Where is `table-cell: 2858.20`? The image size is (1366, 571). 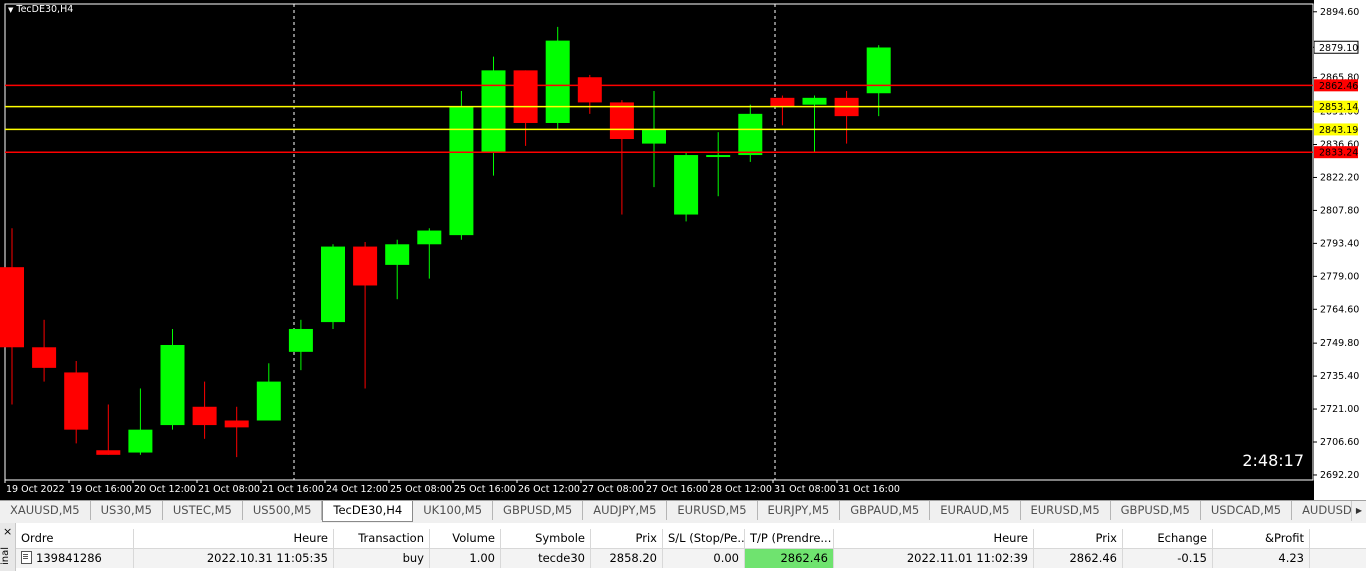 table-cell: 2858.20 is located at coordinates (627, 558).